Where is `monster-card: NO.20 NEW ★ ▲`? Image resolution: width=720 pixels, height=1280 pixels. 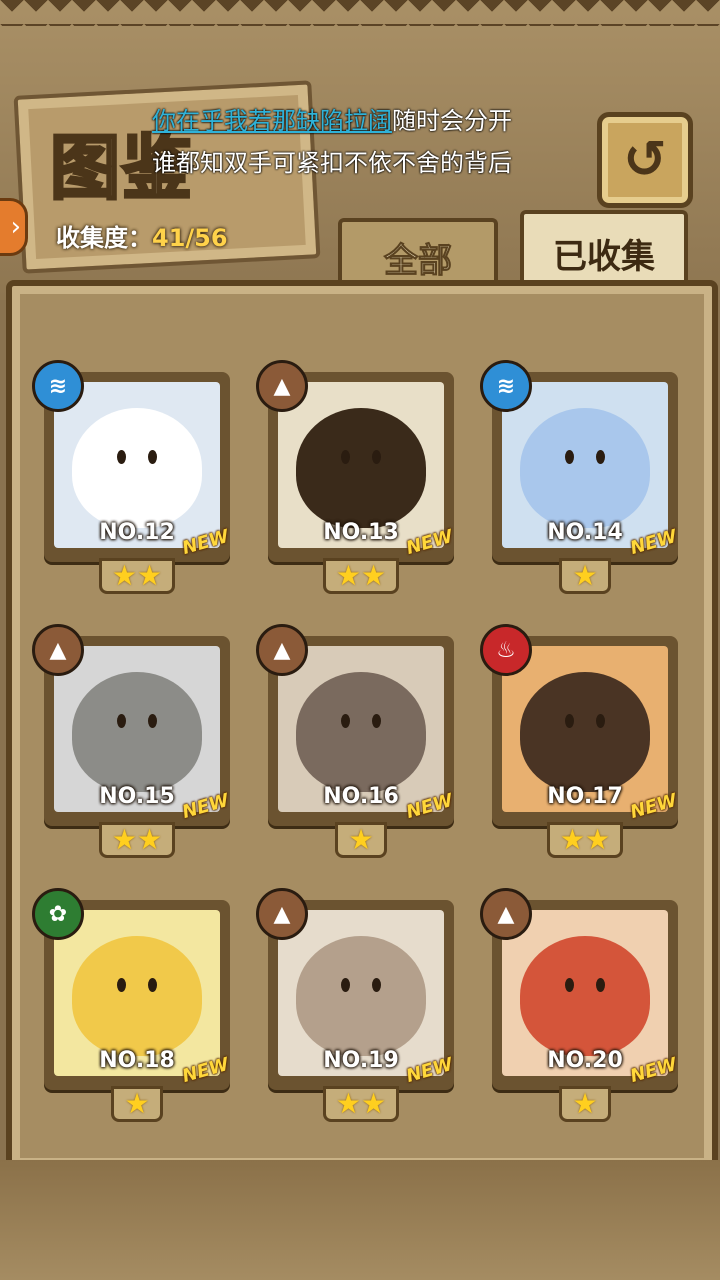
monster-card: NO.20 NEW ★ ▲ is located at coordinates (579, 1005).